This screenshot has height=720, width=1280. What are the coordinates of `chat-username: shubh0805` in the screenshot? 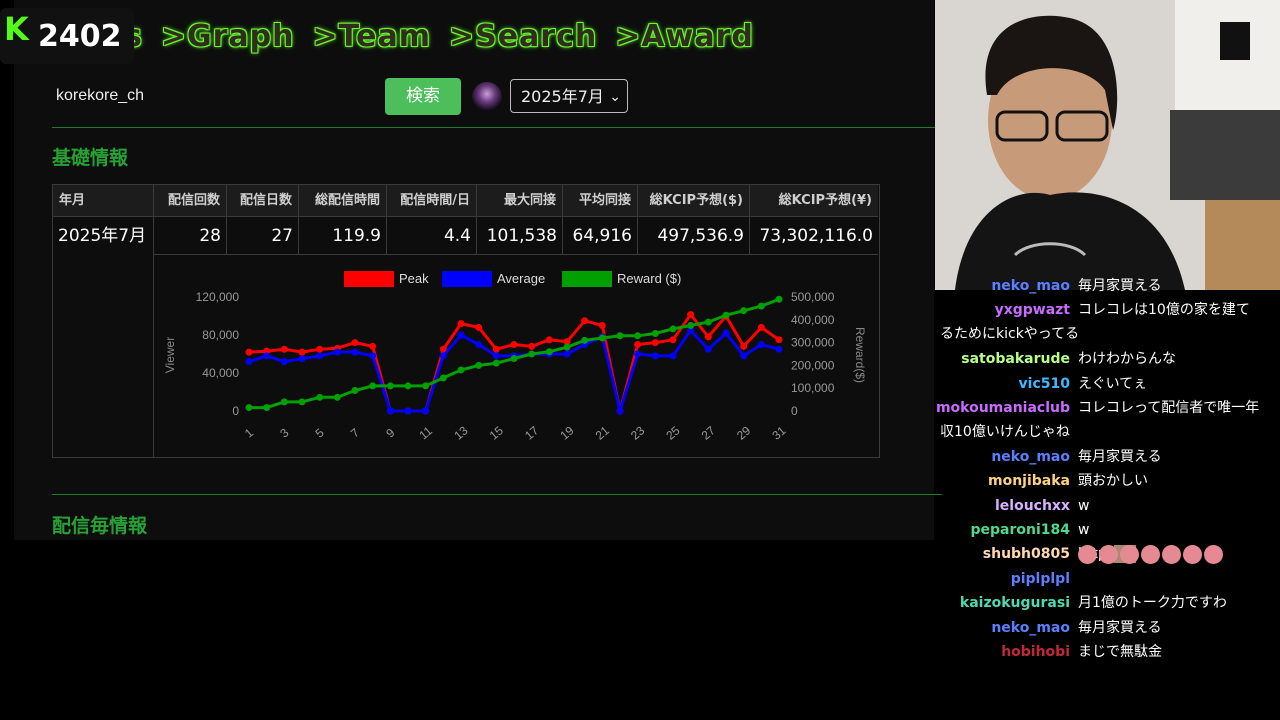 It's located at (1026, 554).